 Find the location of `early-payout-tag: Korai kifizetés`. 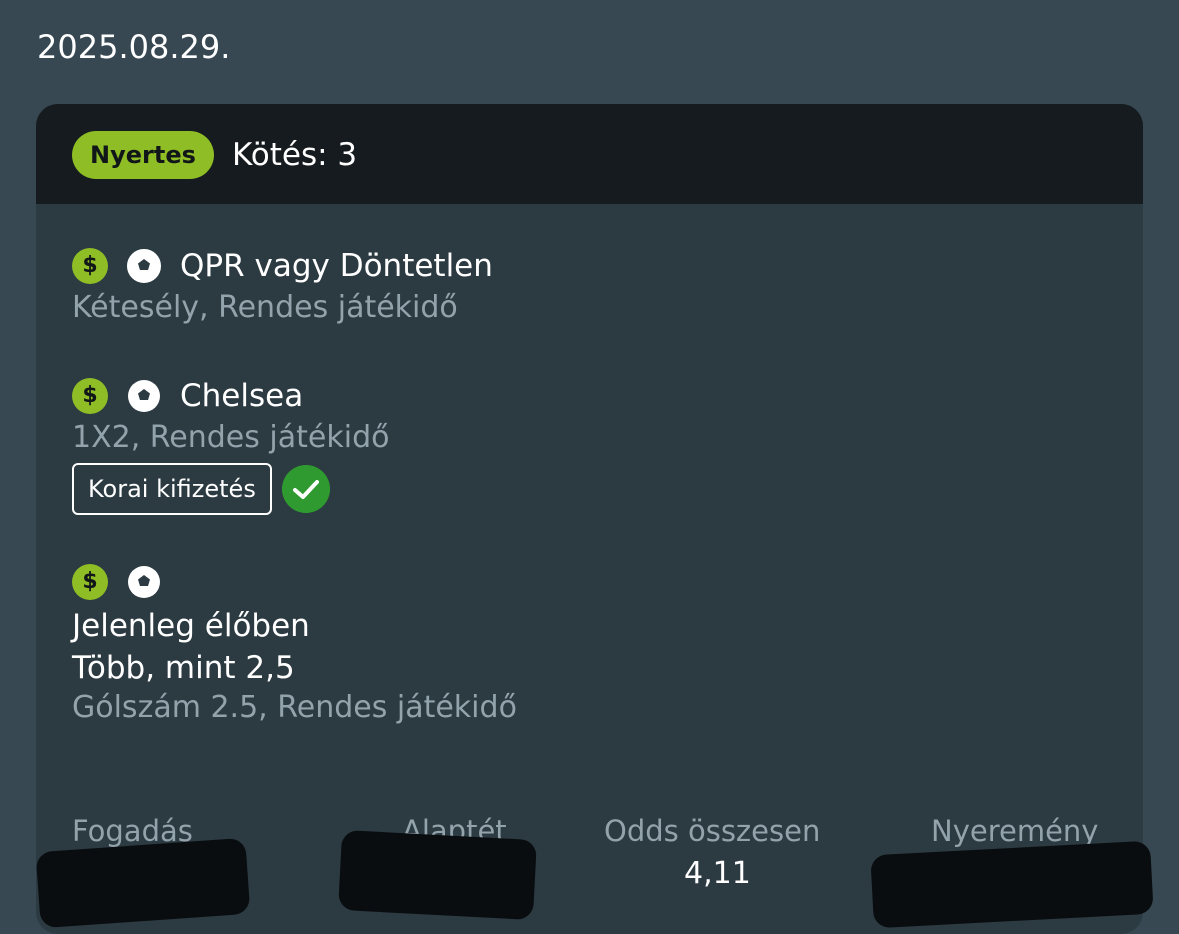

early-payout-tag: Korai kifizetés is located at coordinates (172, 489).